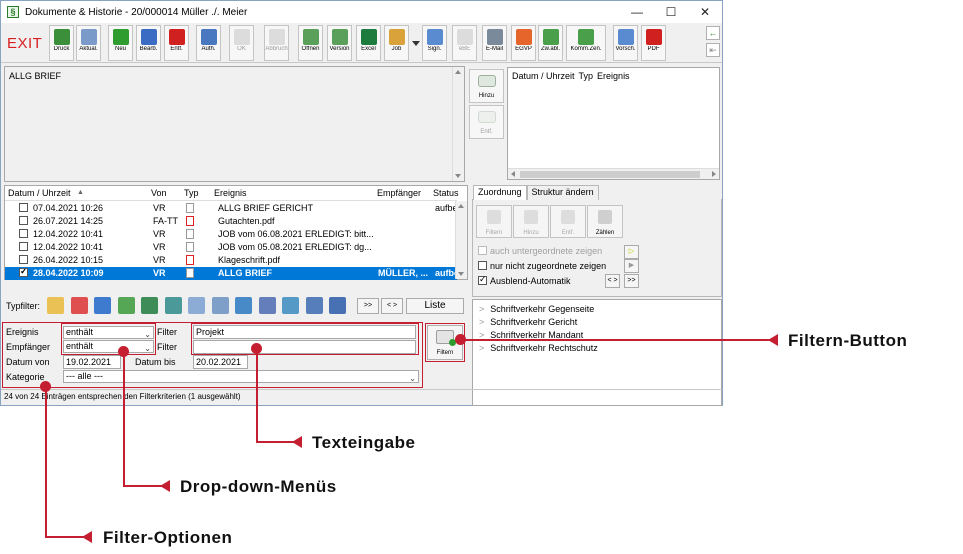 This screenshot has width=963, height=554. I want to click on word-icon, so click(337, 305).